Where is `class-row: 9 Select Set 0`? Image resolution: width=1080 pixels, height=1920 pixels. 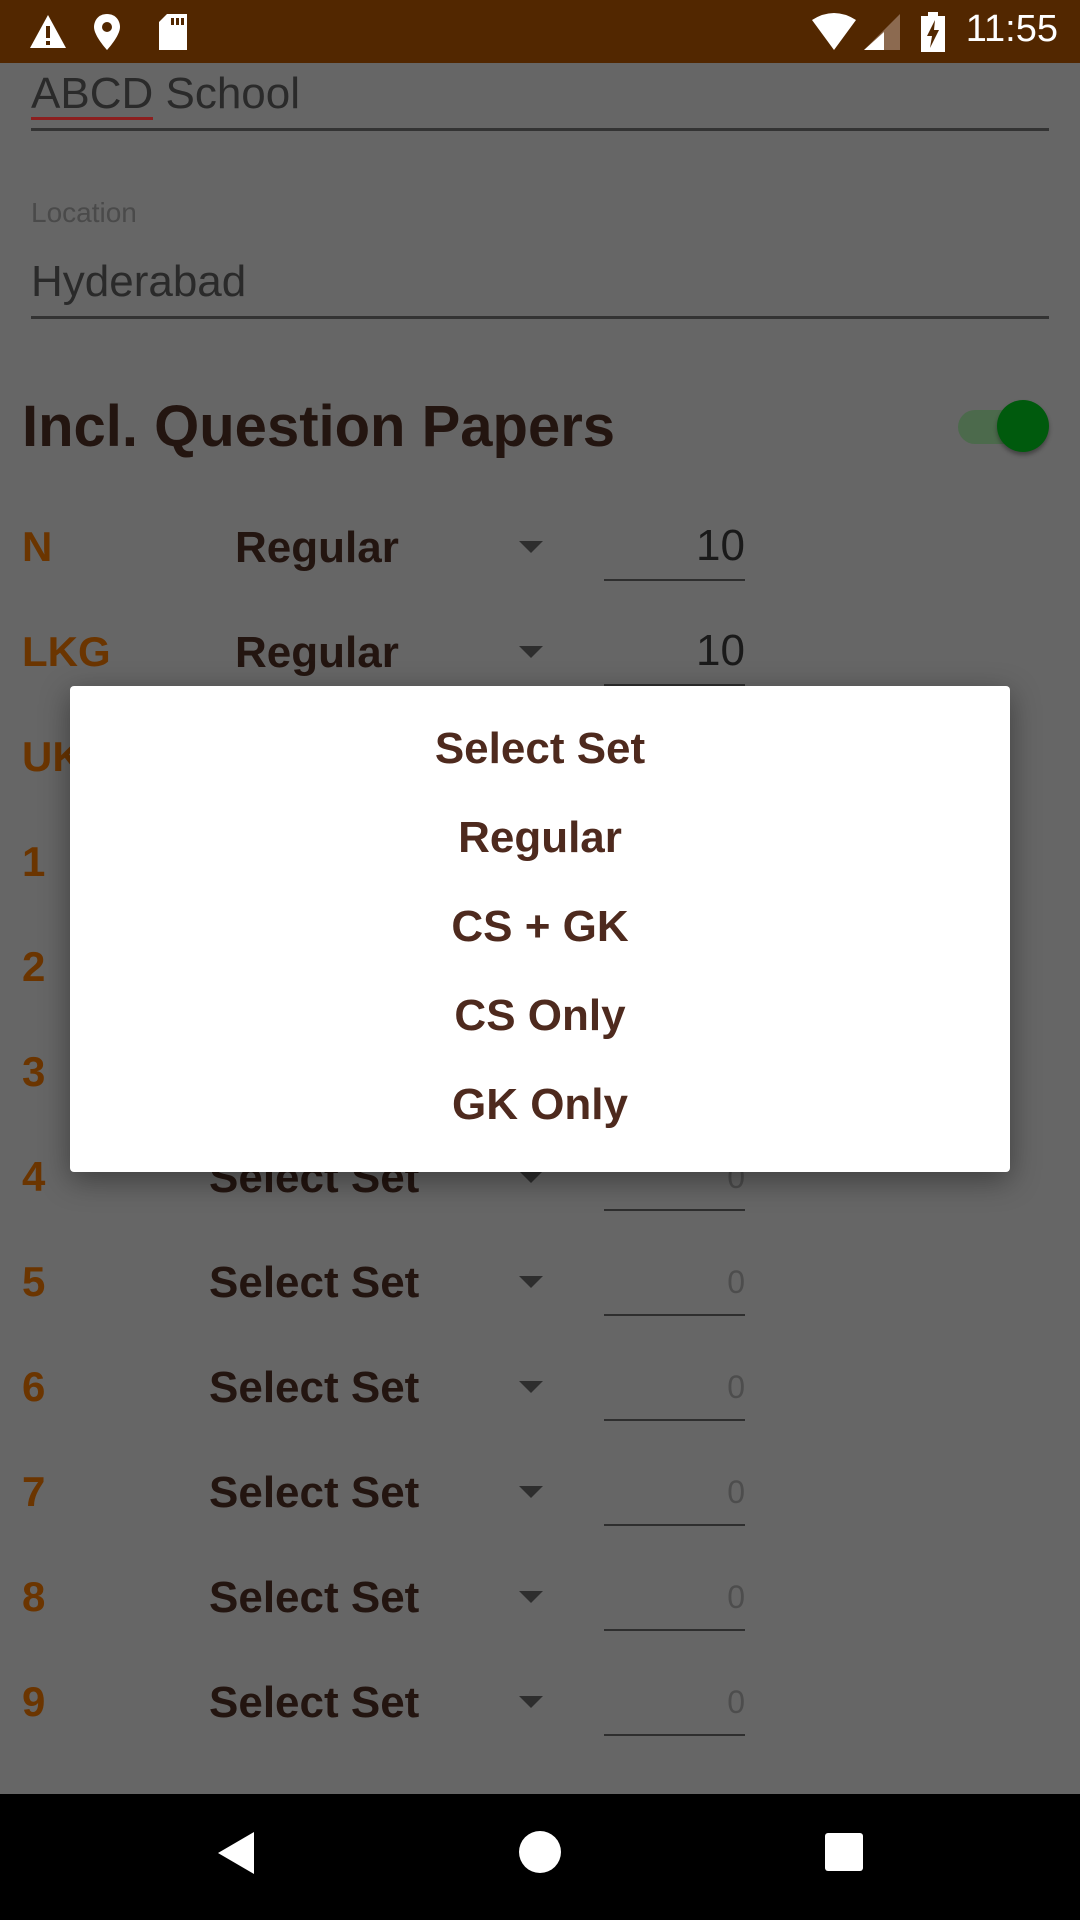 class-row: 9 Select Set 0 is located at coordinates (540, 1713).